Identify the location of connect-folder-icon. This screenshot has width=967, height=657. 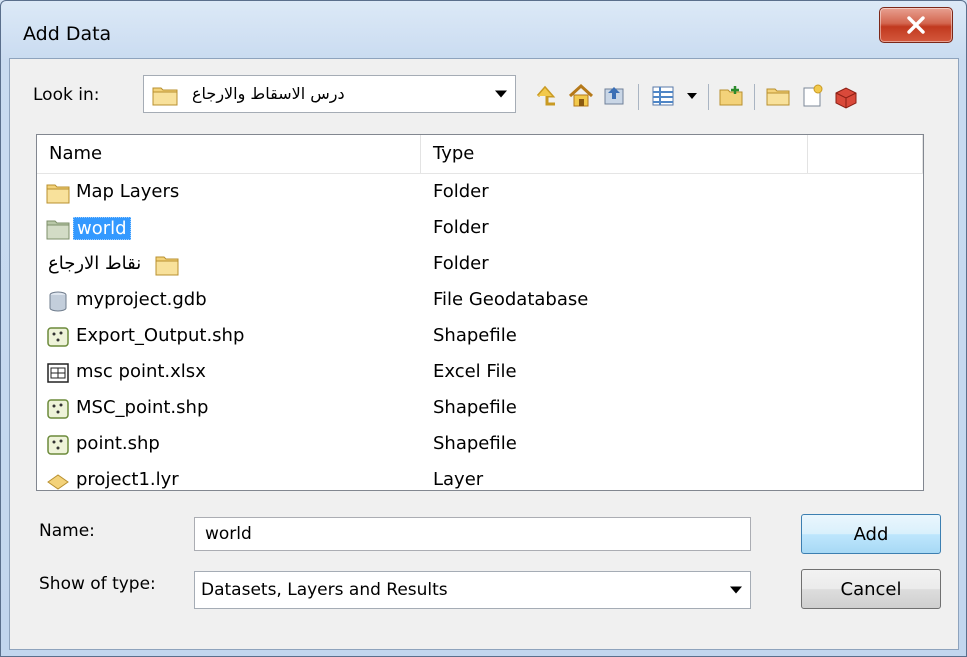
(615, 96).